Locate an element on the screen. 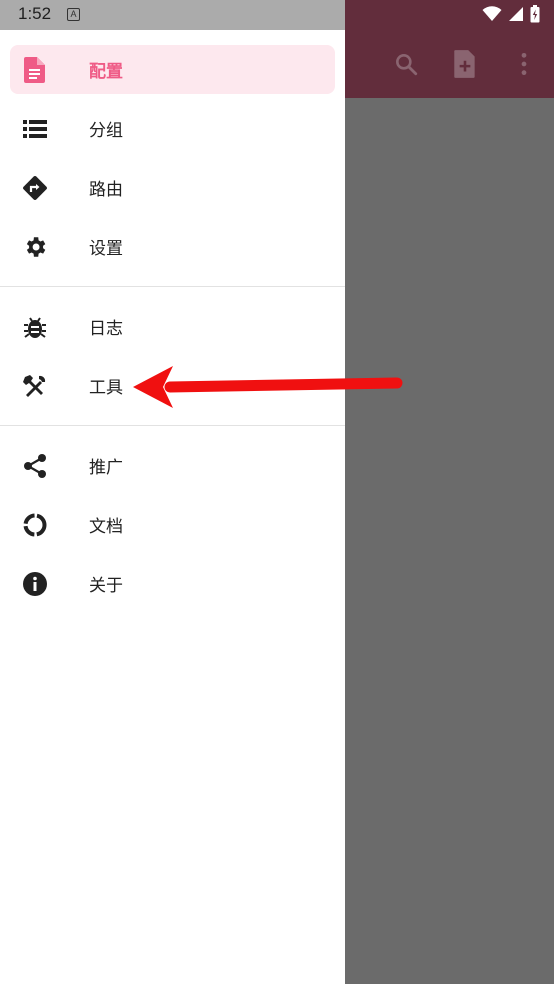 The width and height of the screenshot is (554, 984). nav-item-label: 推广 is located at coordinates (106, 468).